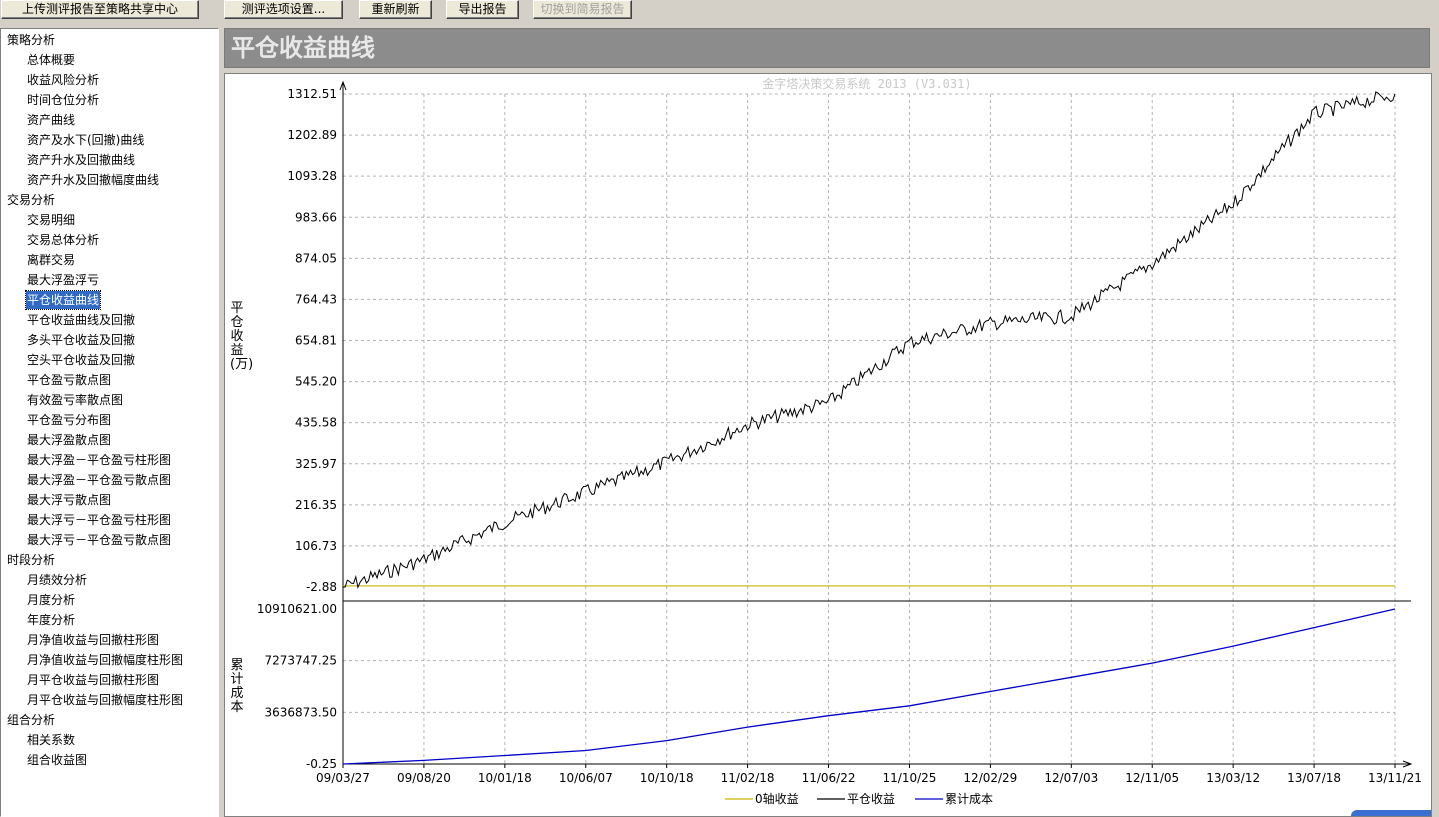 Image resolution: width=1439 pixels, height=817 pixels. I want to click on x-tick-label: 13/03/12, so click(1233, 778).